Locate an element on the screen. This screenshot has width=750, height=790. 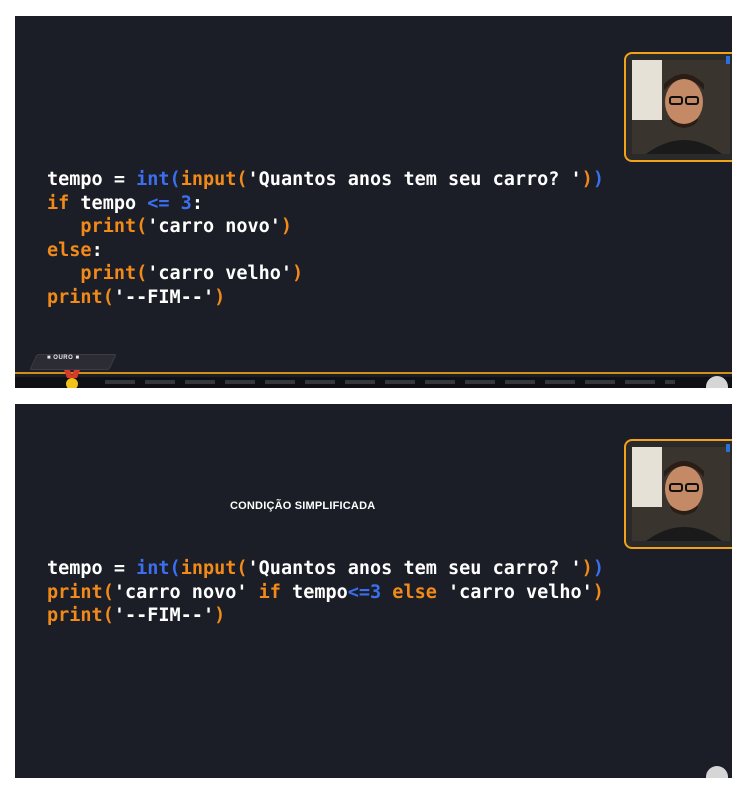
ticker-text is located at coordinates (390, 382).